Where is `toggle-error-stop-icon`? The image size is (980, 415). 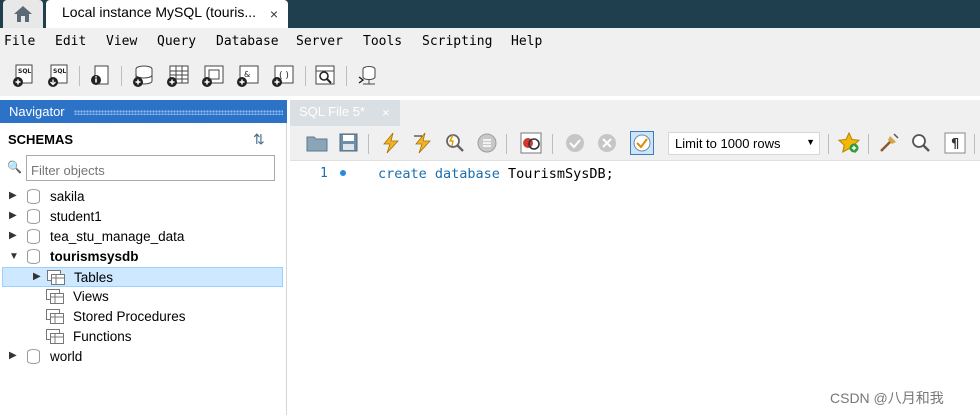 toggle-error-stop-icon is located at coordinates (531, 143).